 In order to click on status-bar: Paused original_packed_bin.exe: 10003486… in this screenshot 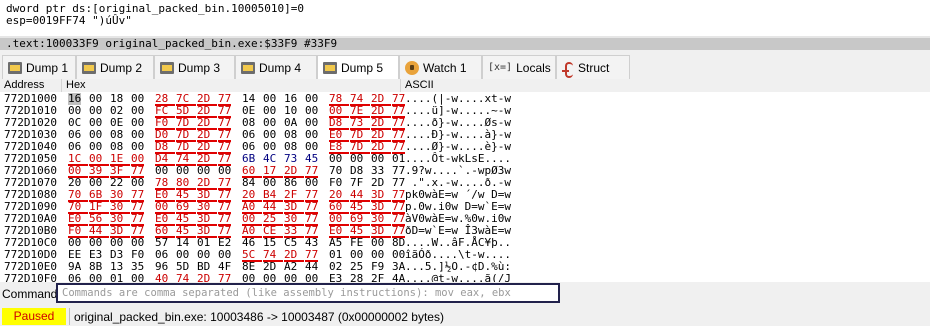, I will do `click(465, 316)`.